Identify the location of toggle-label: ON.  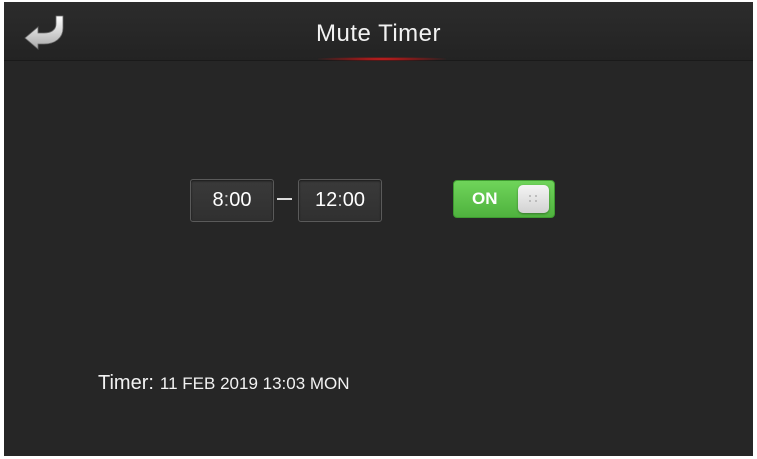
(485, 198).